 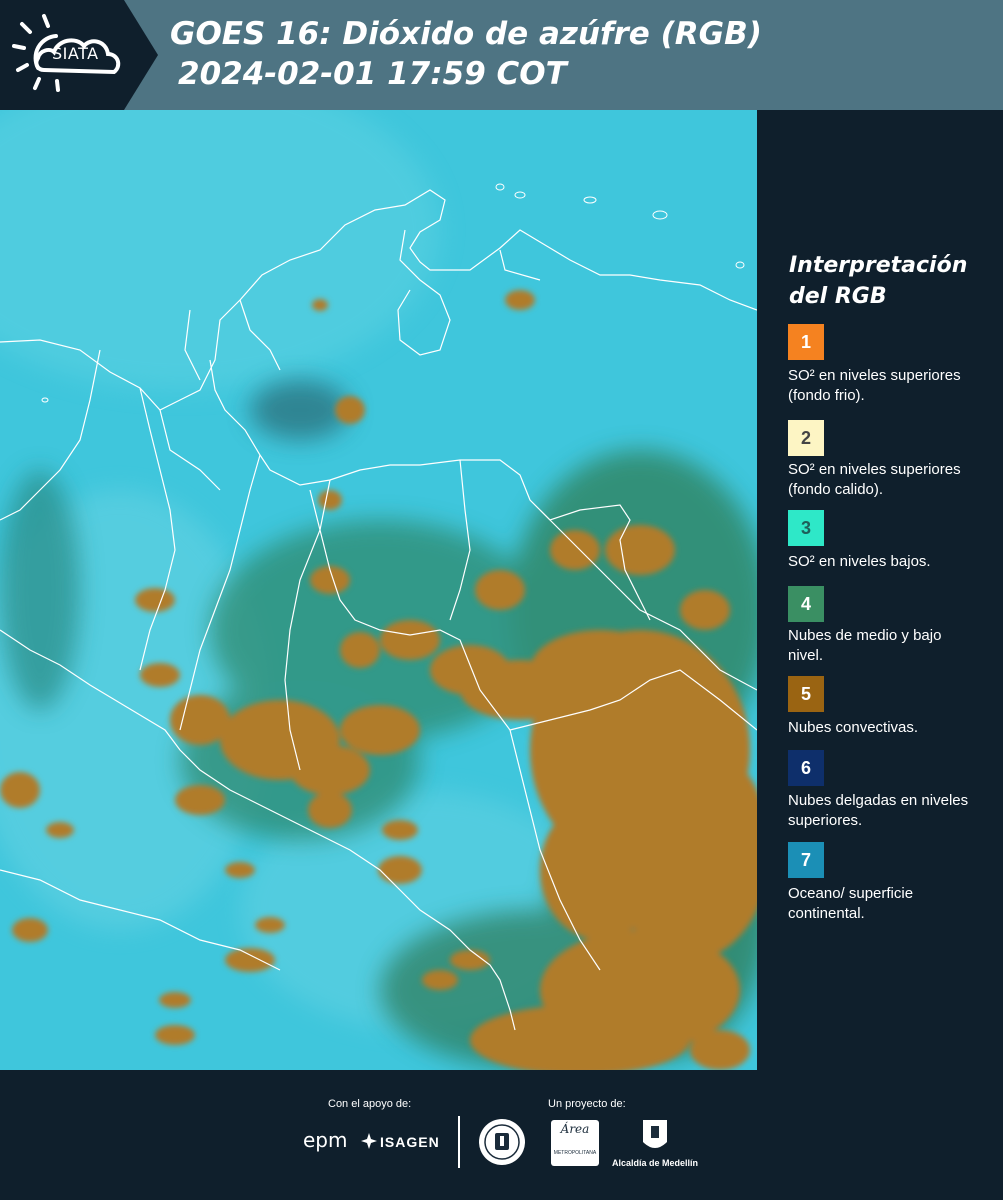 I want to click on legend-swatch: 6, so click(x=806, y=768).